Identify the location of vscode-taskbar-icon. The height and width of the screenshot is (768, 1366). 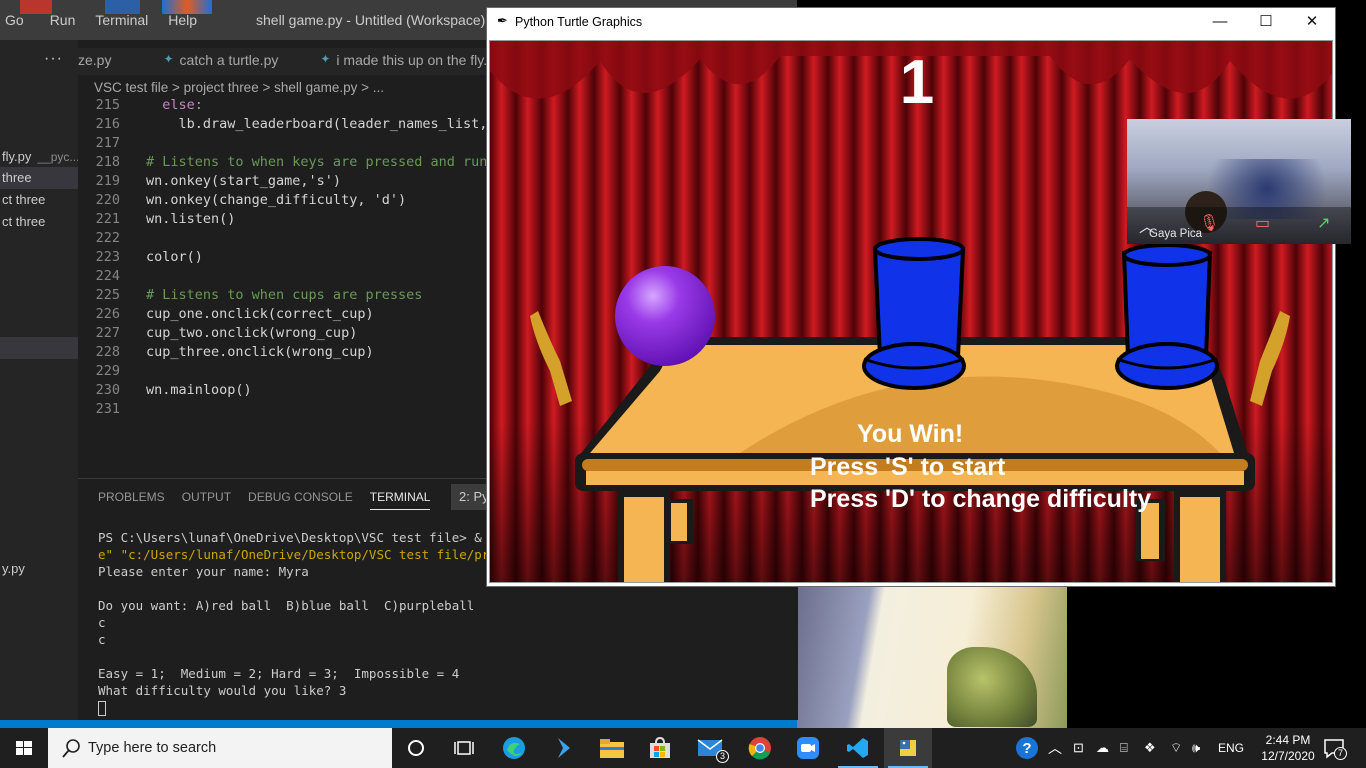
(858, 748).